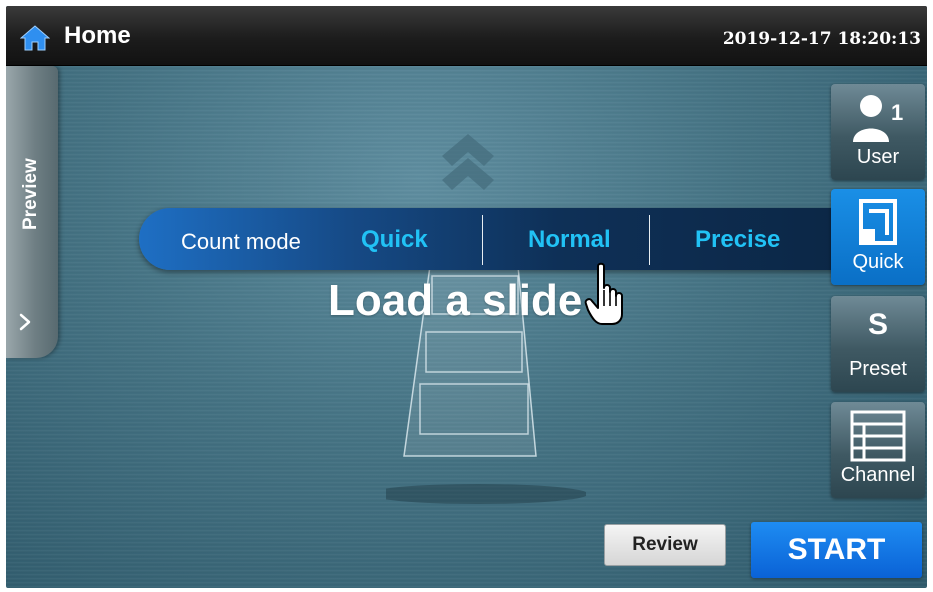 Image resolution: width=933 pixels, height=592 pixels. Describe the element at coordinates (878, 436) in the screenshot. I see `channel-list-icon` at that location.